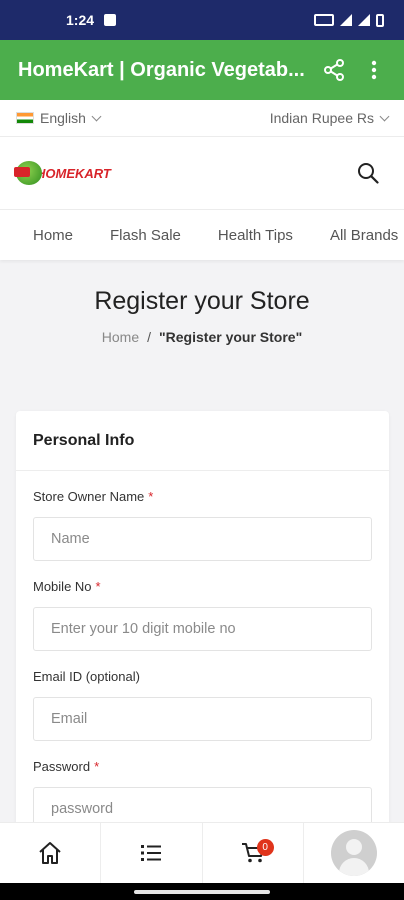 The height and width of the screenshot is (900, 404). I want to click on mobile-no-input, so click(202, 629).